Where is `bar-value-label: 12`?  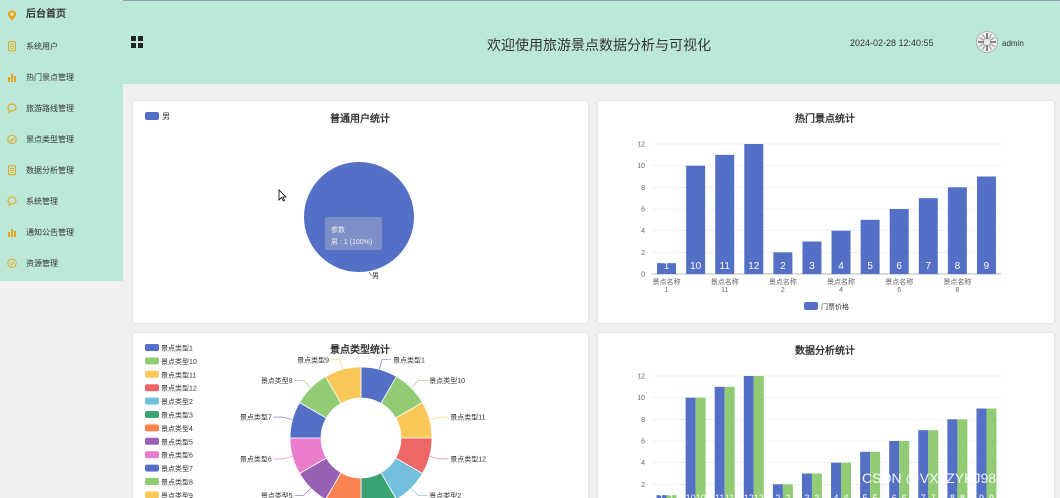
bar-value-label: 12 is located at coordinates (754, 266).